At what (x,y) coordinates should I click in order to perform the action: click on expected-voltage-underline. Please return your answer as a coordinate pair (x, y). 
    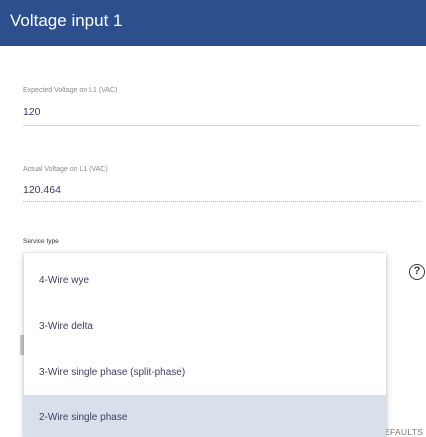
    Looking at the image, I should click on (221, 125).